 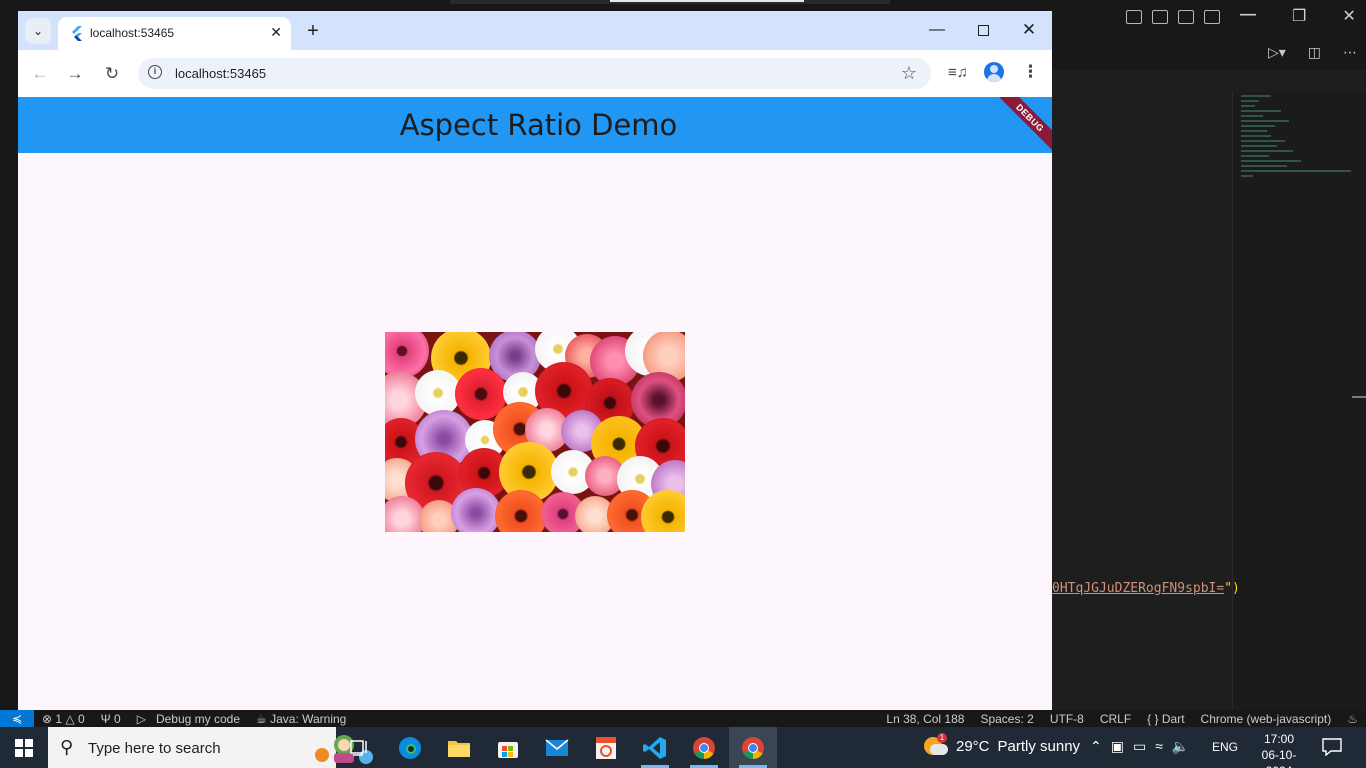 I want to click on split-editor-icon: ◫, so click(x=1314, y=52).